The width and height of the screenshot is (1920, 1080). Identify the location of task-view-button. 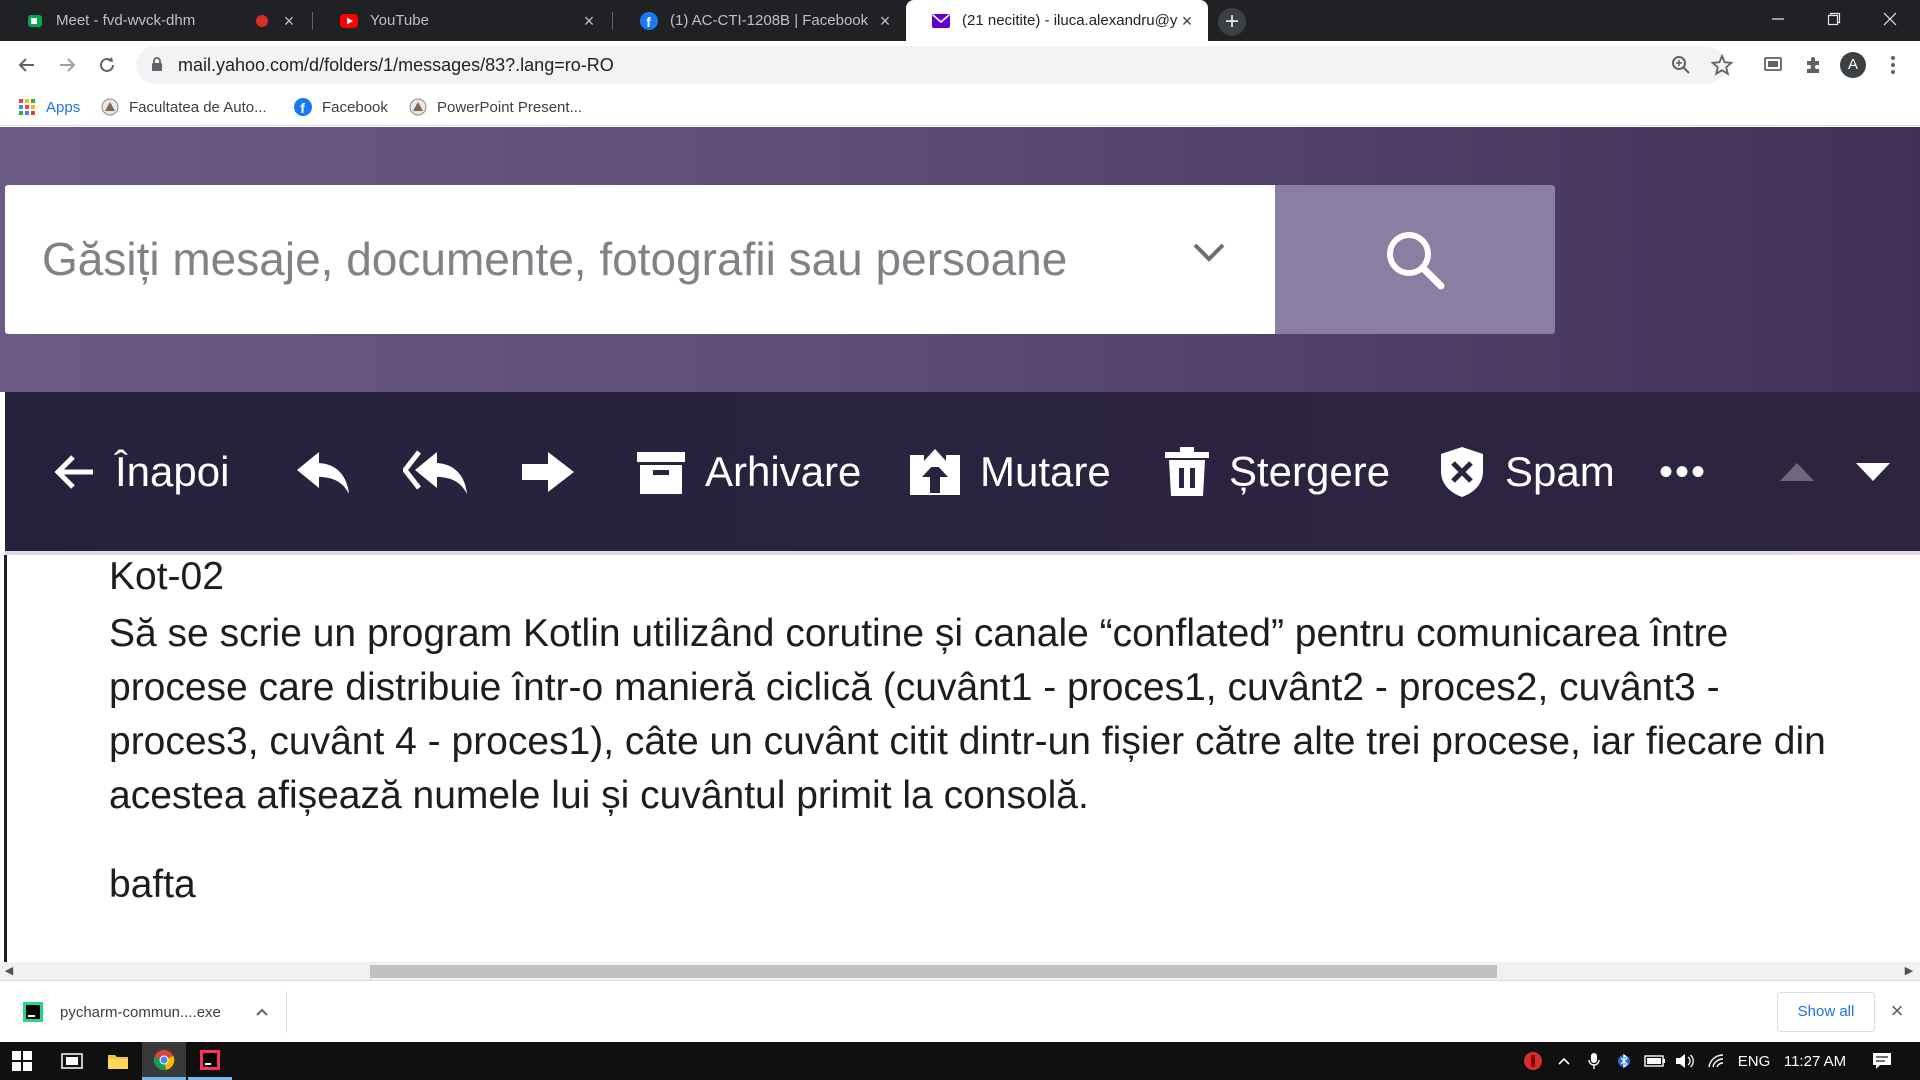
(72, 1061).